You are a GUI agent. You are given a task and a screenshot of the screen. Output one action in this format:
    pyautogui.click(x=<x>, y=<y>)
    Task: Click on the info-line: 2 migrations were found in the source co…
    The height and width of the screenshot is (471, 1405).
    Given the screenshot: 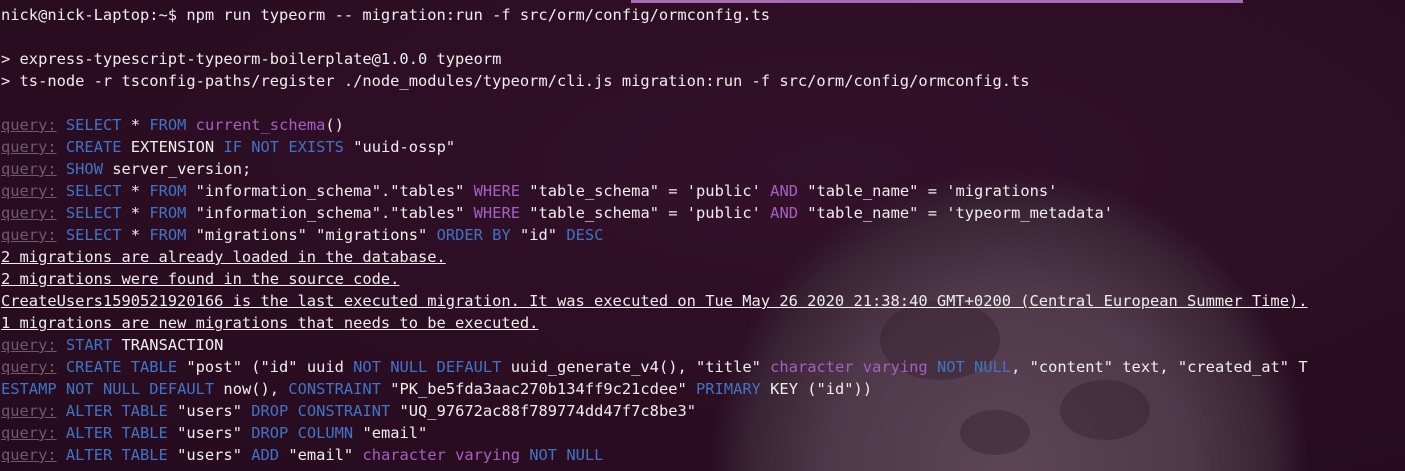 What is the action you would take?
    pyautogui.click(x=200, y=279)
    